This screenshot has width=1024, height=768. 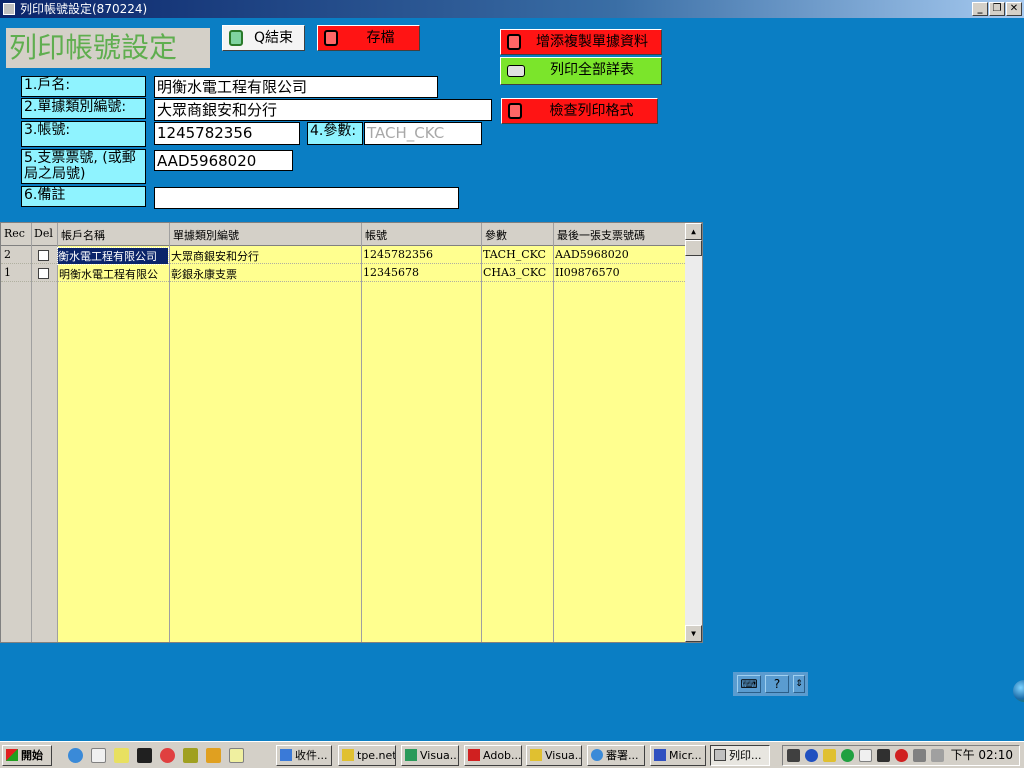 I want to click on device-icon, so click(x=919, y=755).